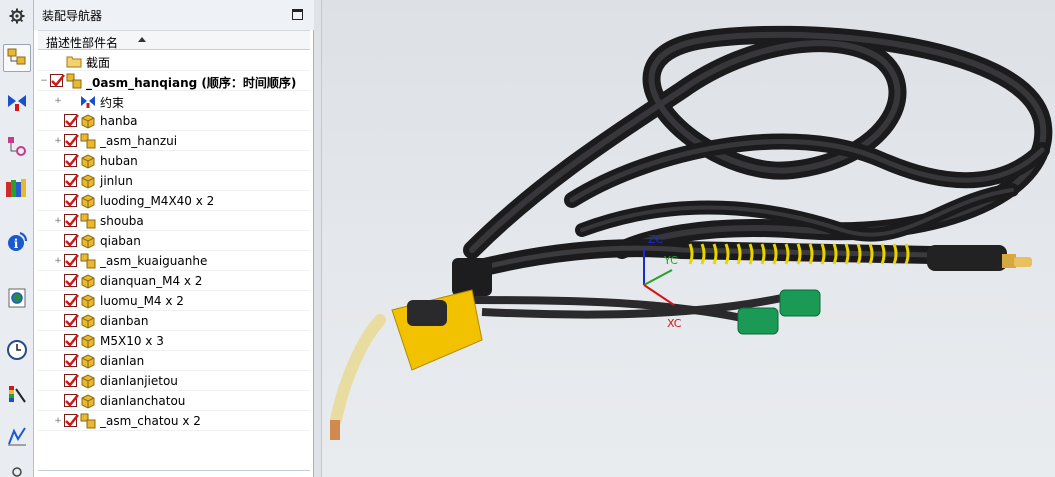  What do you see at coordinates (979, 258) in the screenshot?
I see `rear-connector` at bounding box center [979, 258].